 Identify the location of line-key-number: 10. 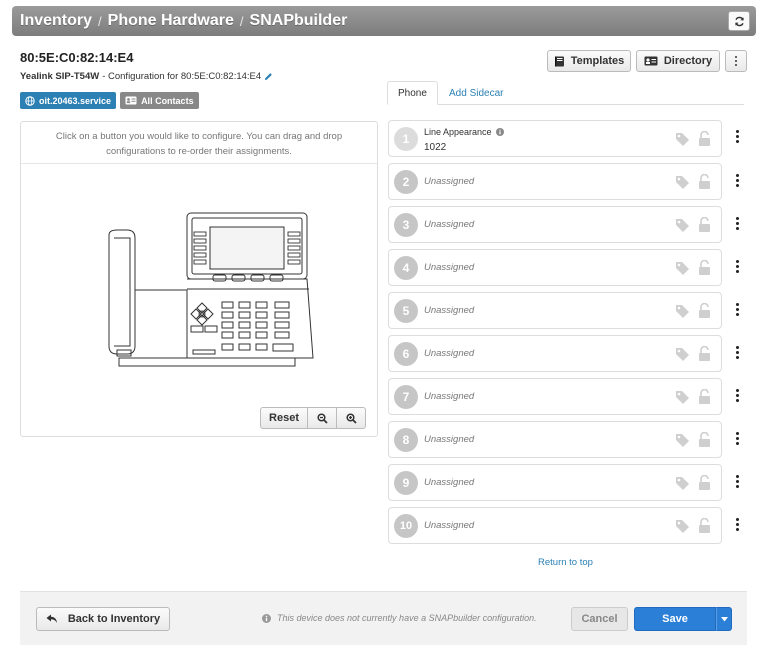
(406, 526).